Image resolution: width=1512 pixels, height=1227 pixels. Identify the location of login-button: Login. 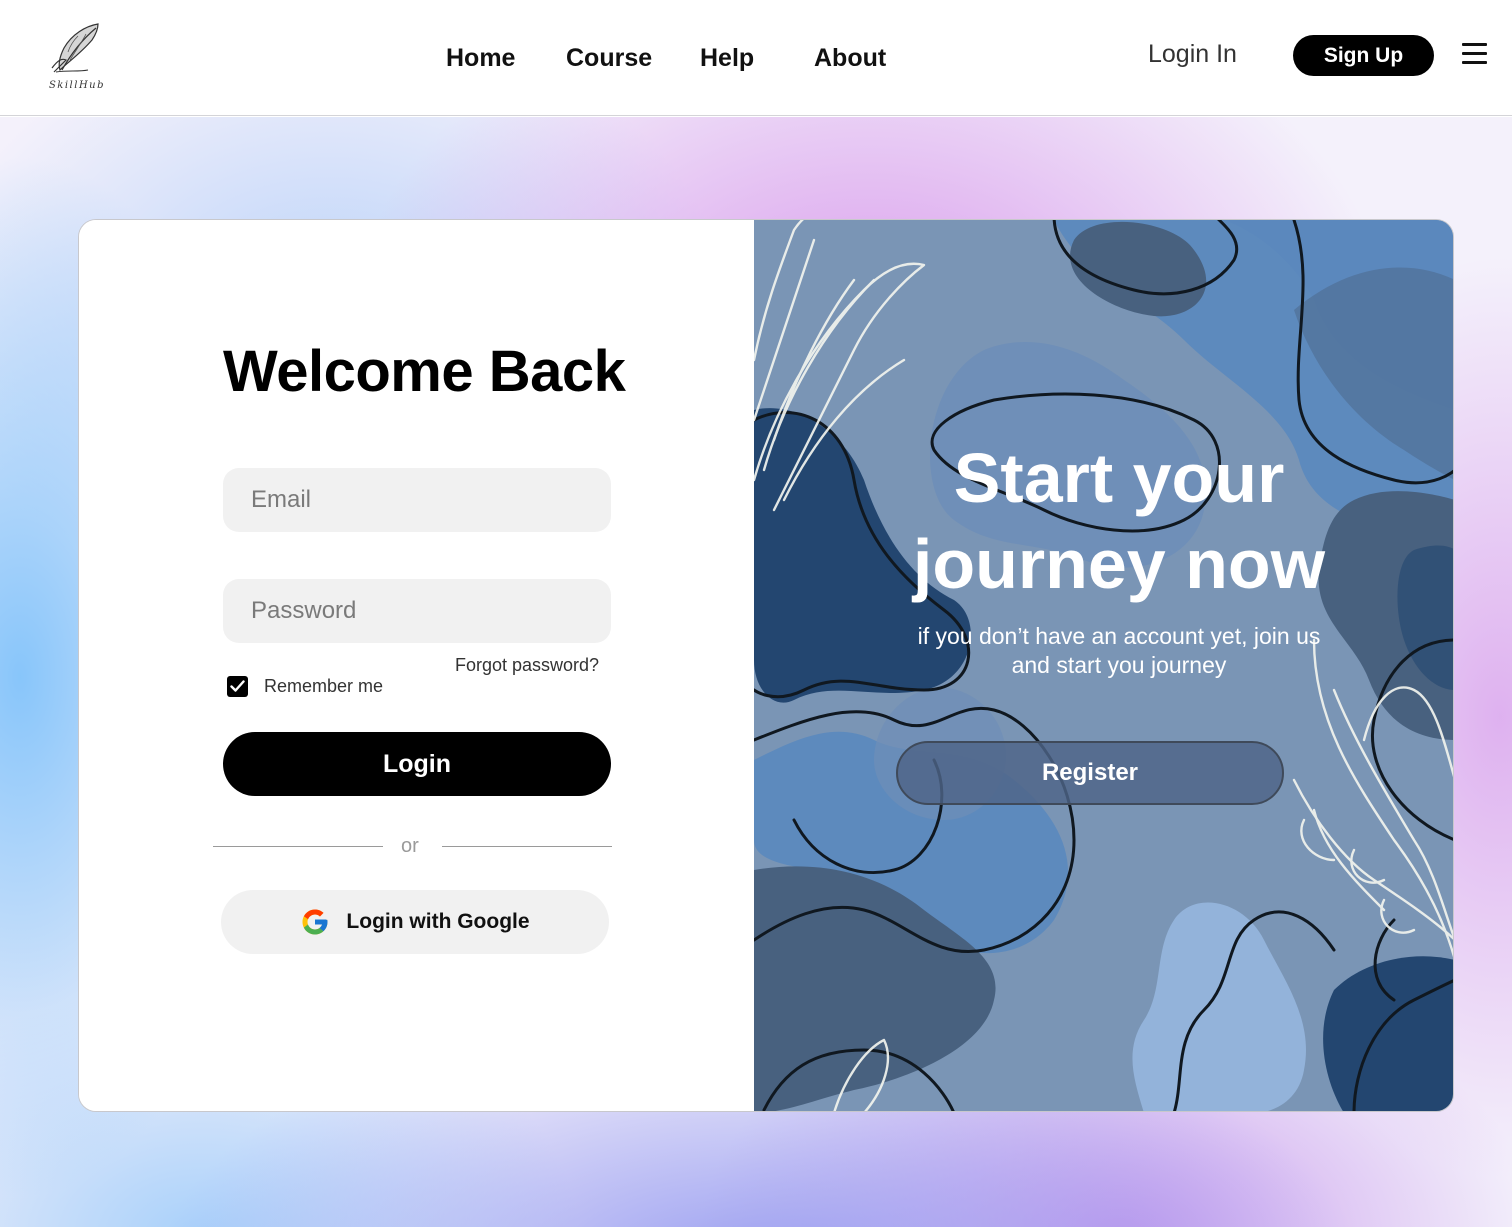
(417, 764).